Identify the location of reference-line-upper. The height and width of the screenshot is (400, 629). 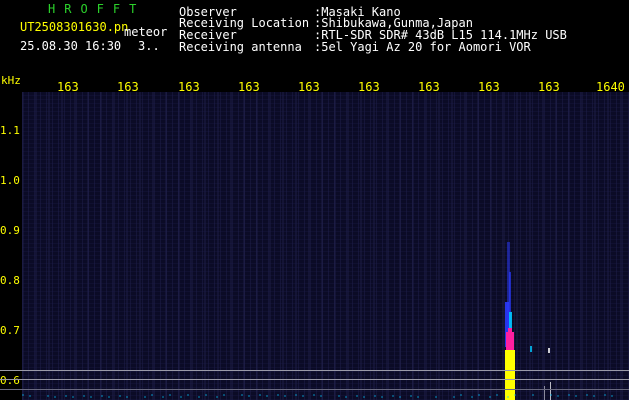
(314, 370).